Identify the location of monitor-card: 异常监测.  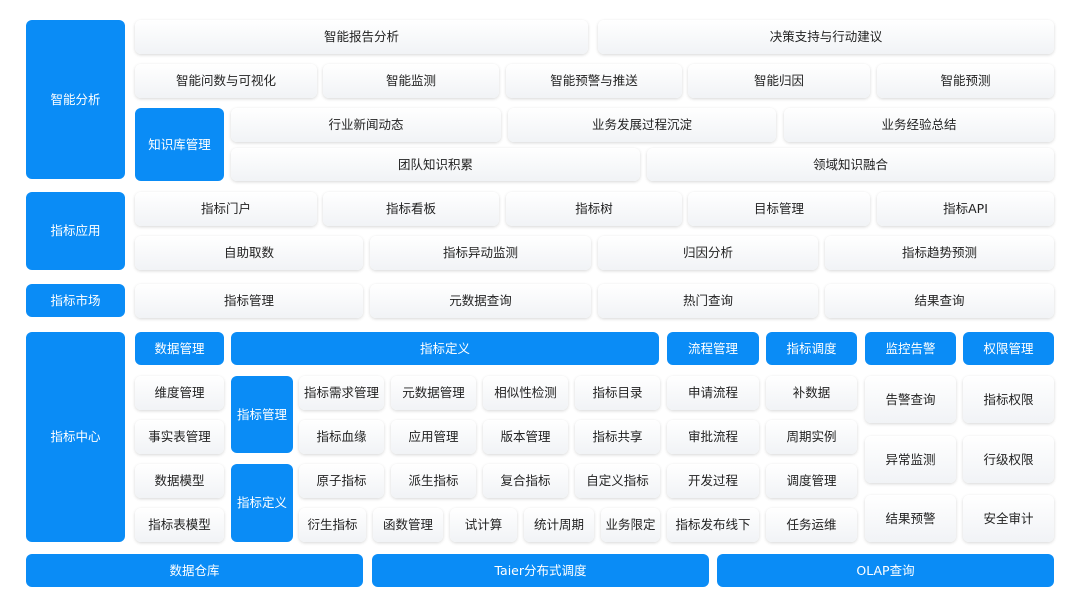
(910, 459).